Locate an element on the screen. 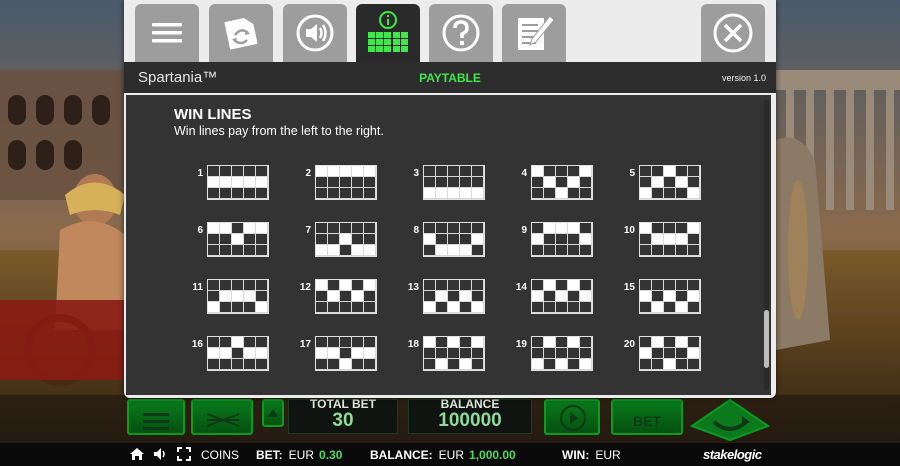  tab-autoplay-settings is located at coordinates (241, 33).